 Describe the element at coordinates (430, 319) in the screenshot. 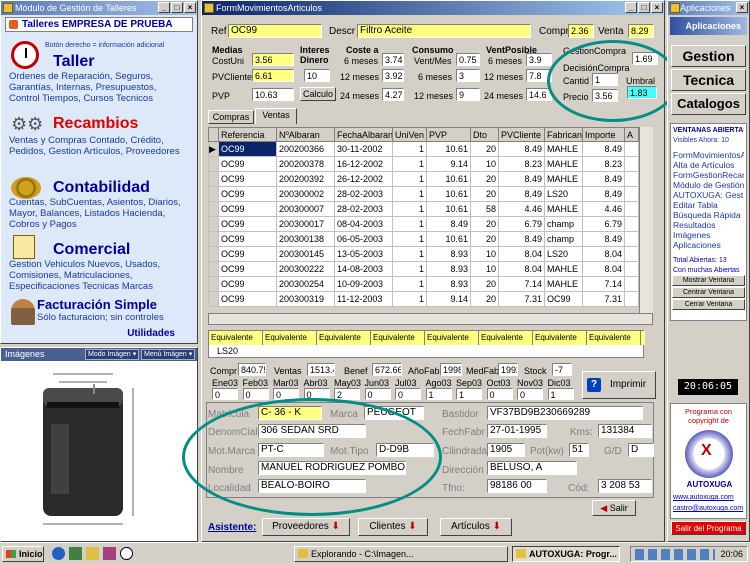

I see `grid-hscrollbar` at that location.